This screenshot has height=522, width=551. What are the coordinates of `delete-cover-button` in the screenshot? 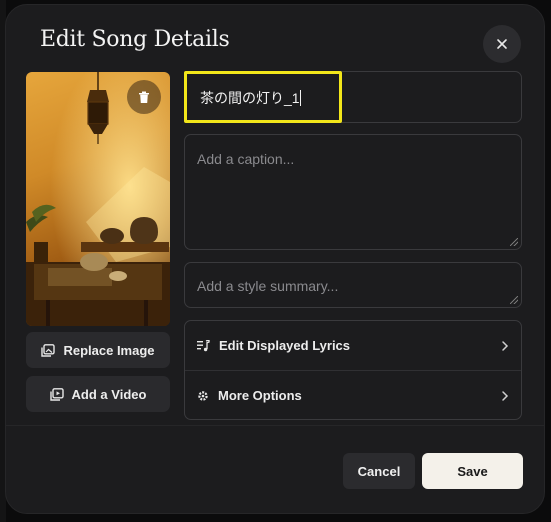 It's located at (144, 97).